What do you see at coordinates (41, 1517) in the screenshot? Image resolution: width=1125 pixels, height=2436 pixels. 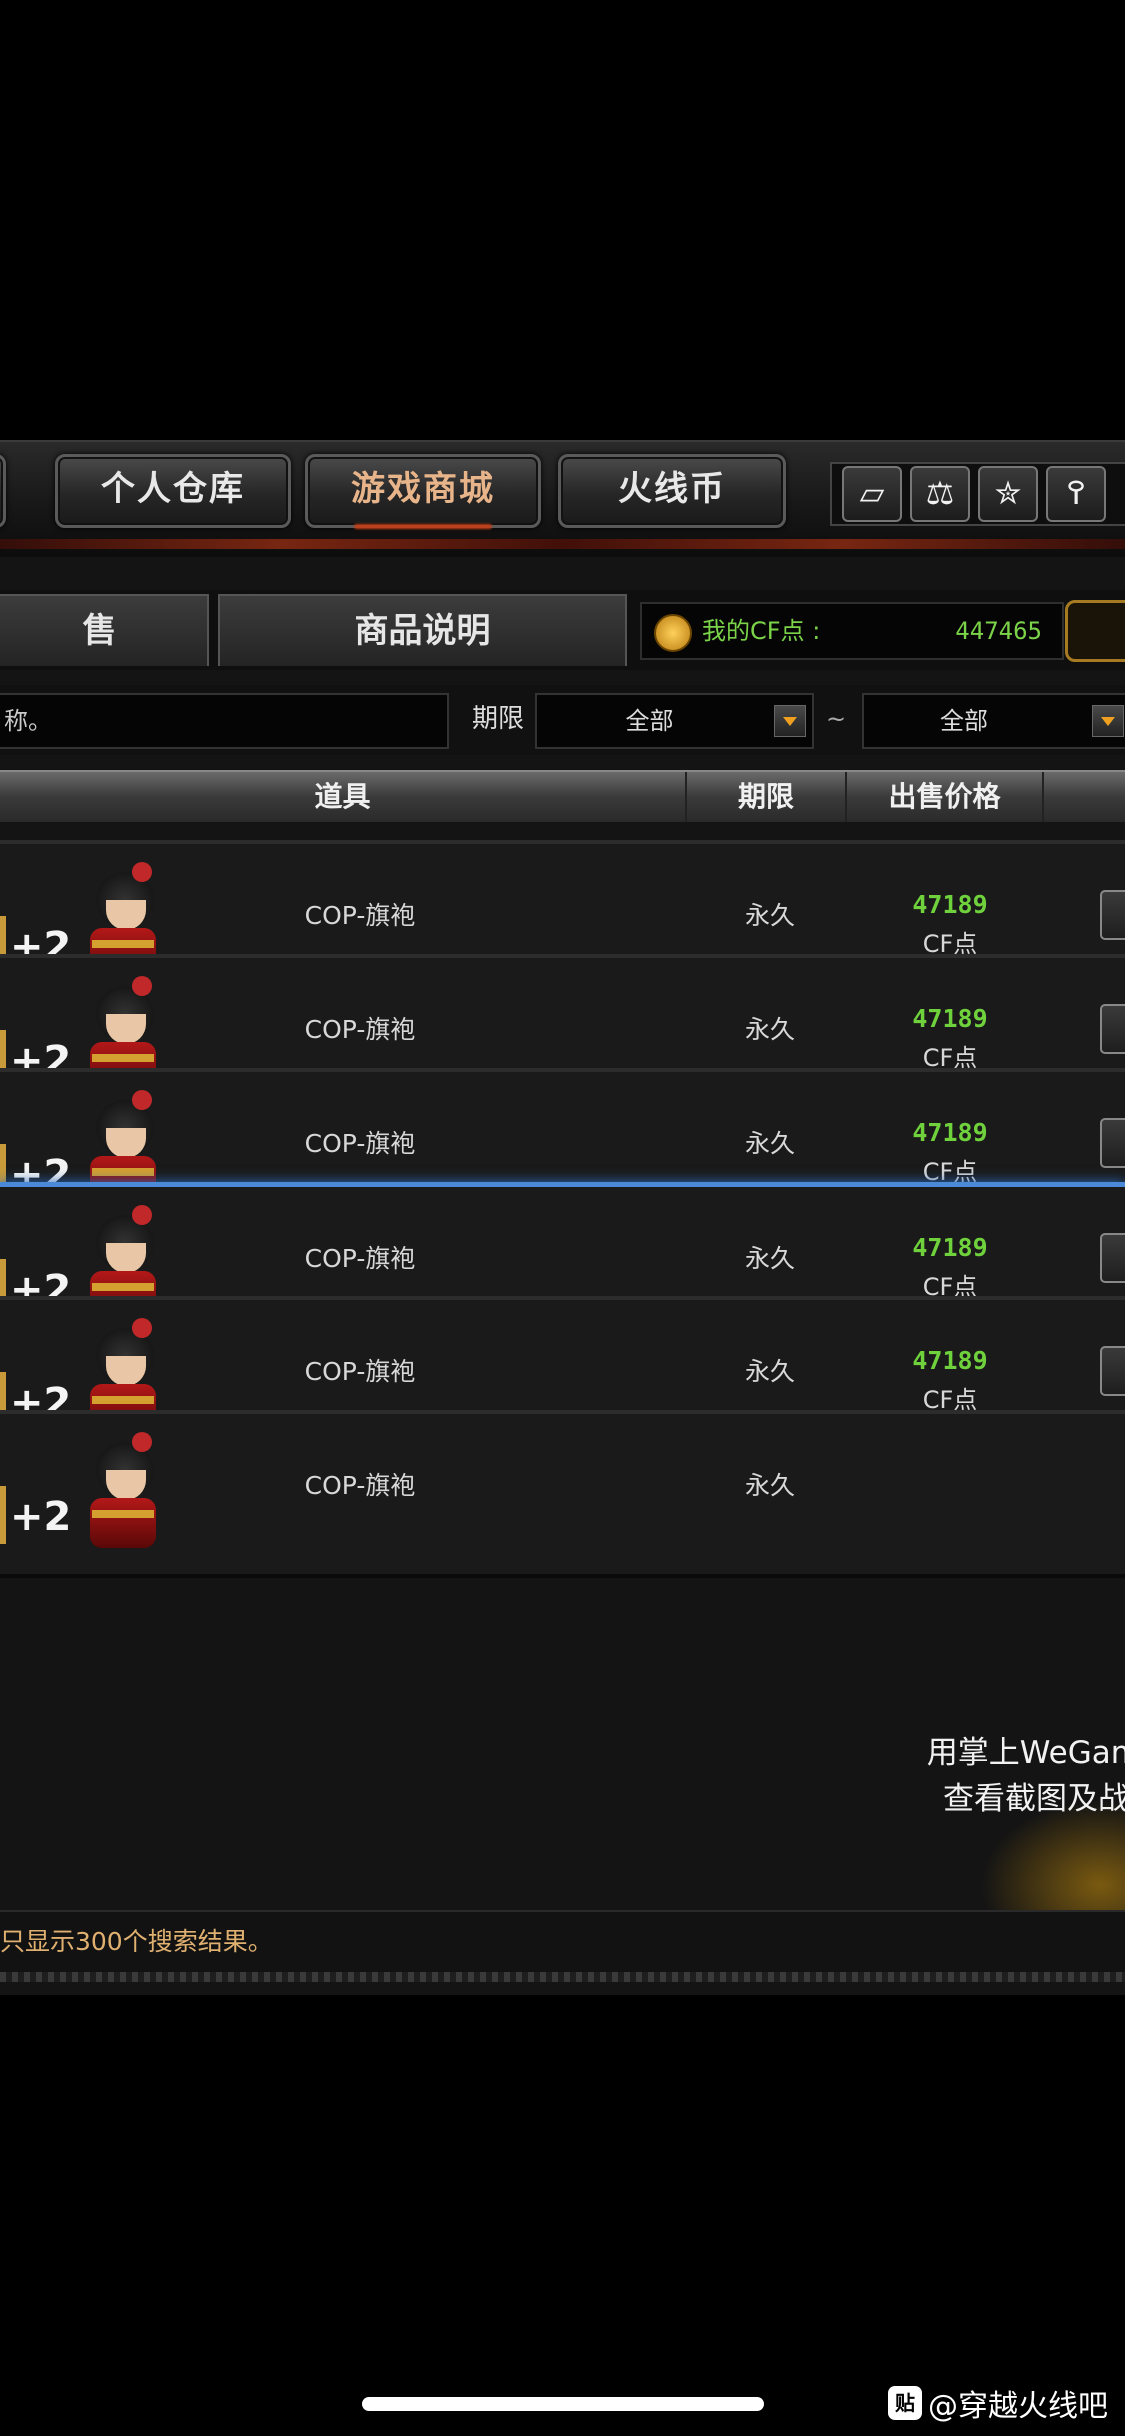 I see `enhance-level: +2` at bounding box center [41, 1517].